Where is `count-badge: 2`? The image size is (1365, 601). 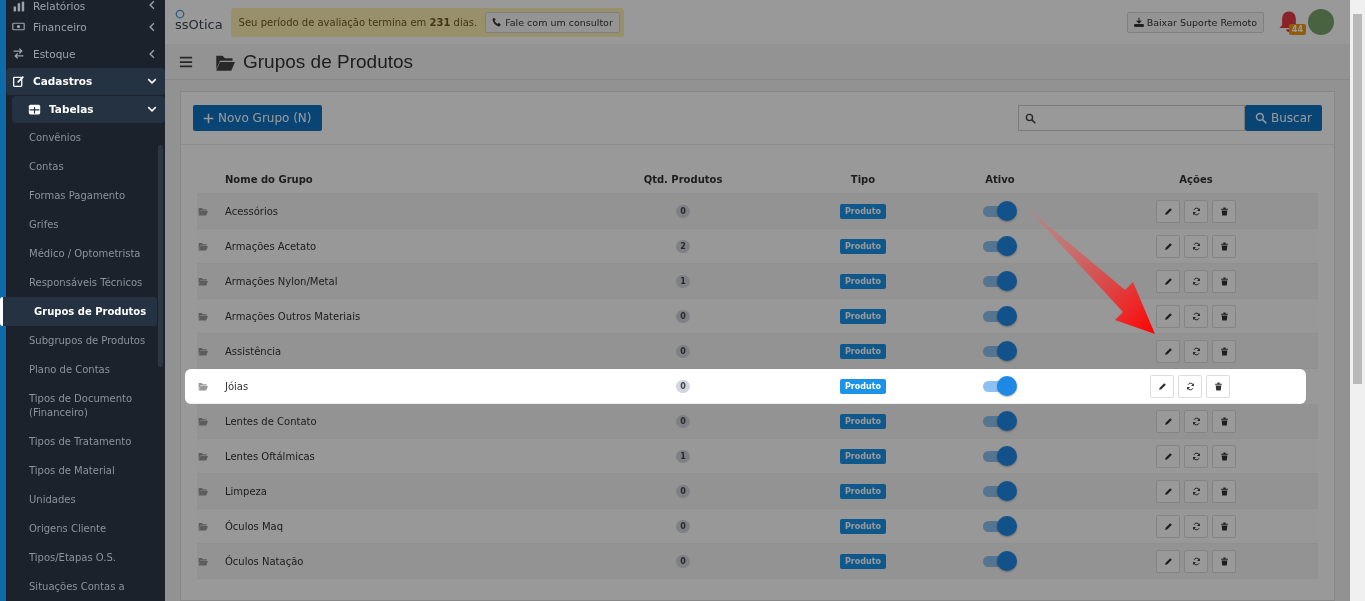 count-badge: 2 is located at coordinates (683, 246).